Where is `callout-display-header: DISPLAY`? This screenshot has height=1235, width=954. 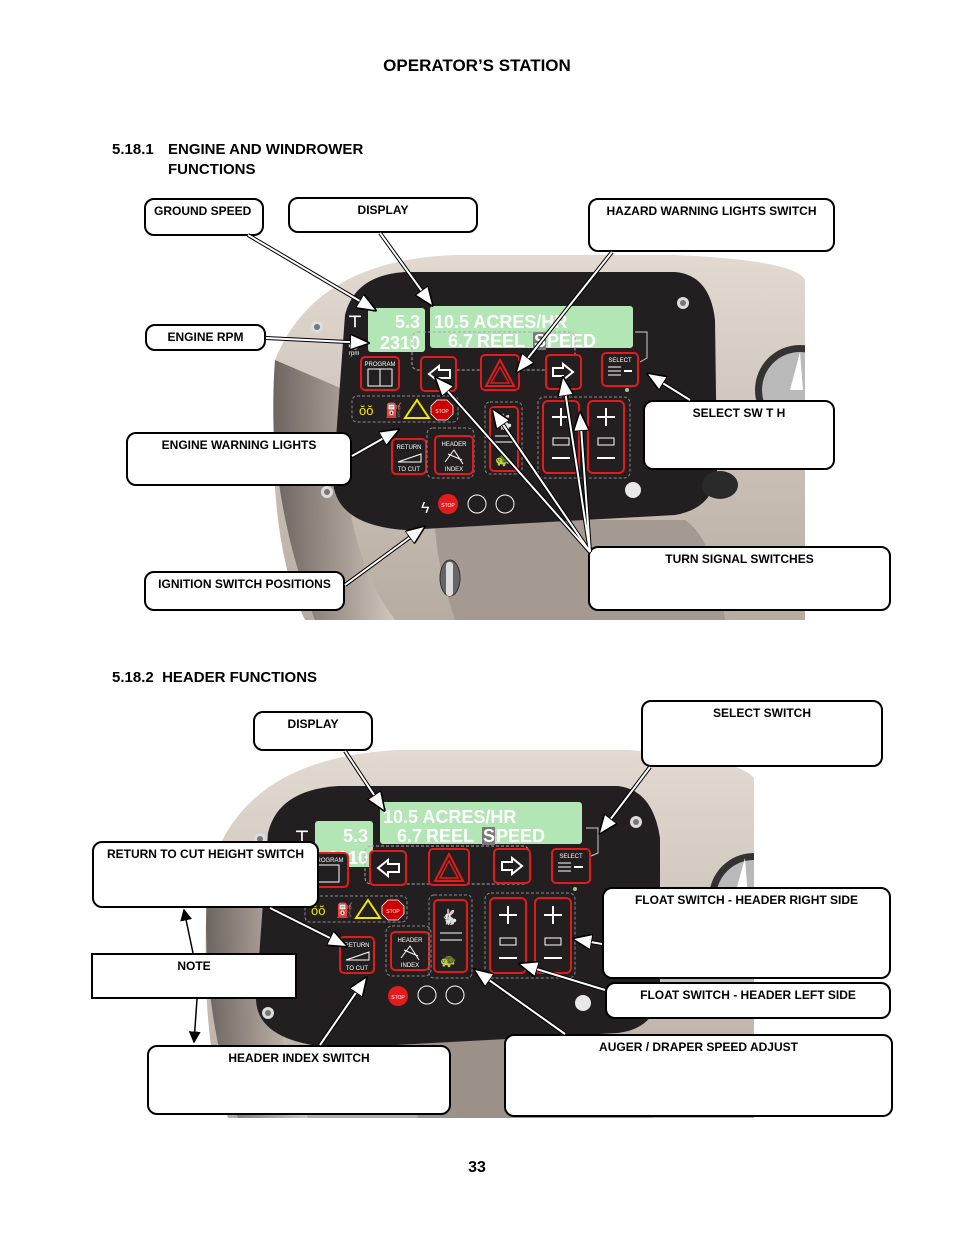 callout-display-header: DISPLAY is located at coordinates (313, 731).